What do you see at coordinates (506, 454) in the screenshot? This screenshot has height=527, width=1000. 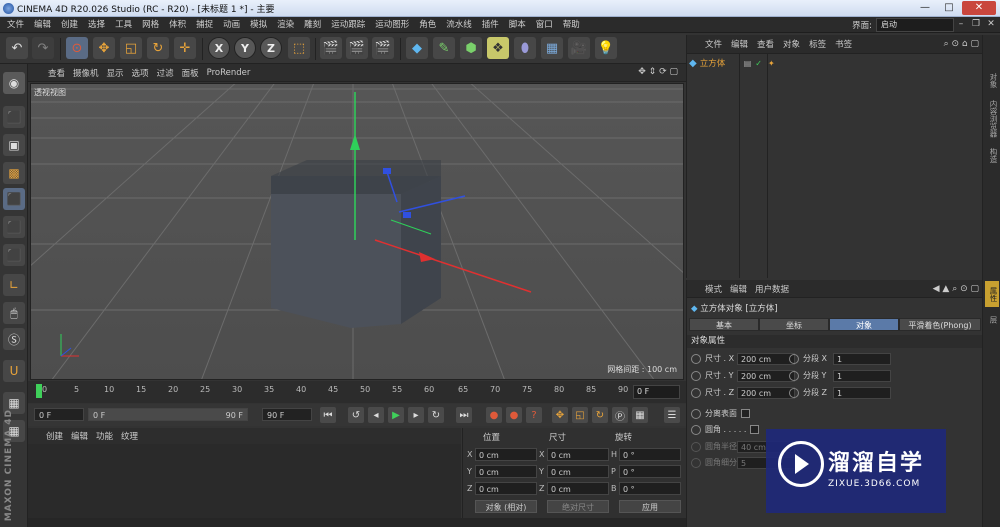 I see `position-x-field: 0 cm` at bounding box center [506, 454].